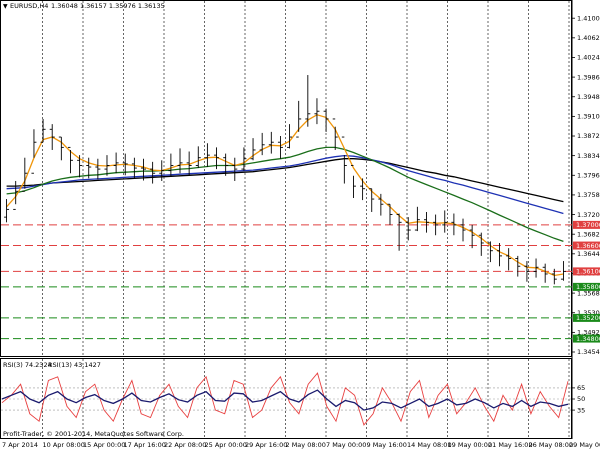 The height and width of the screenshot is (450, 600). I want to click on price-tick-label: 1.41000, so click(588, 18).